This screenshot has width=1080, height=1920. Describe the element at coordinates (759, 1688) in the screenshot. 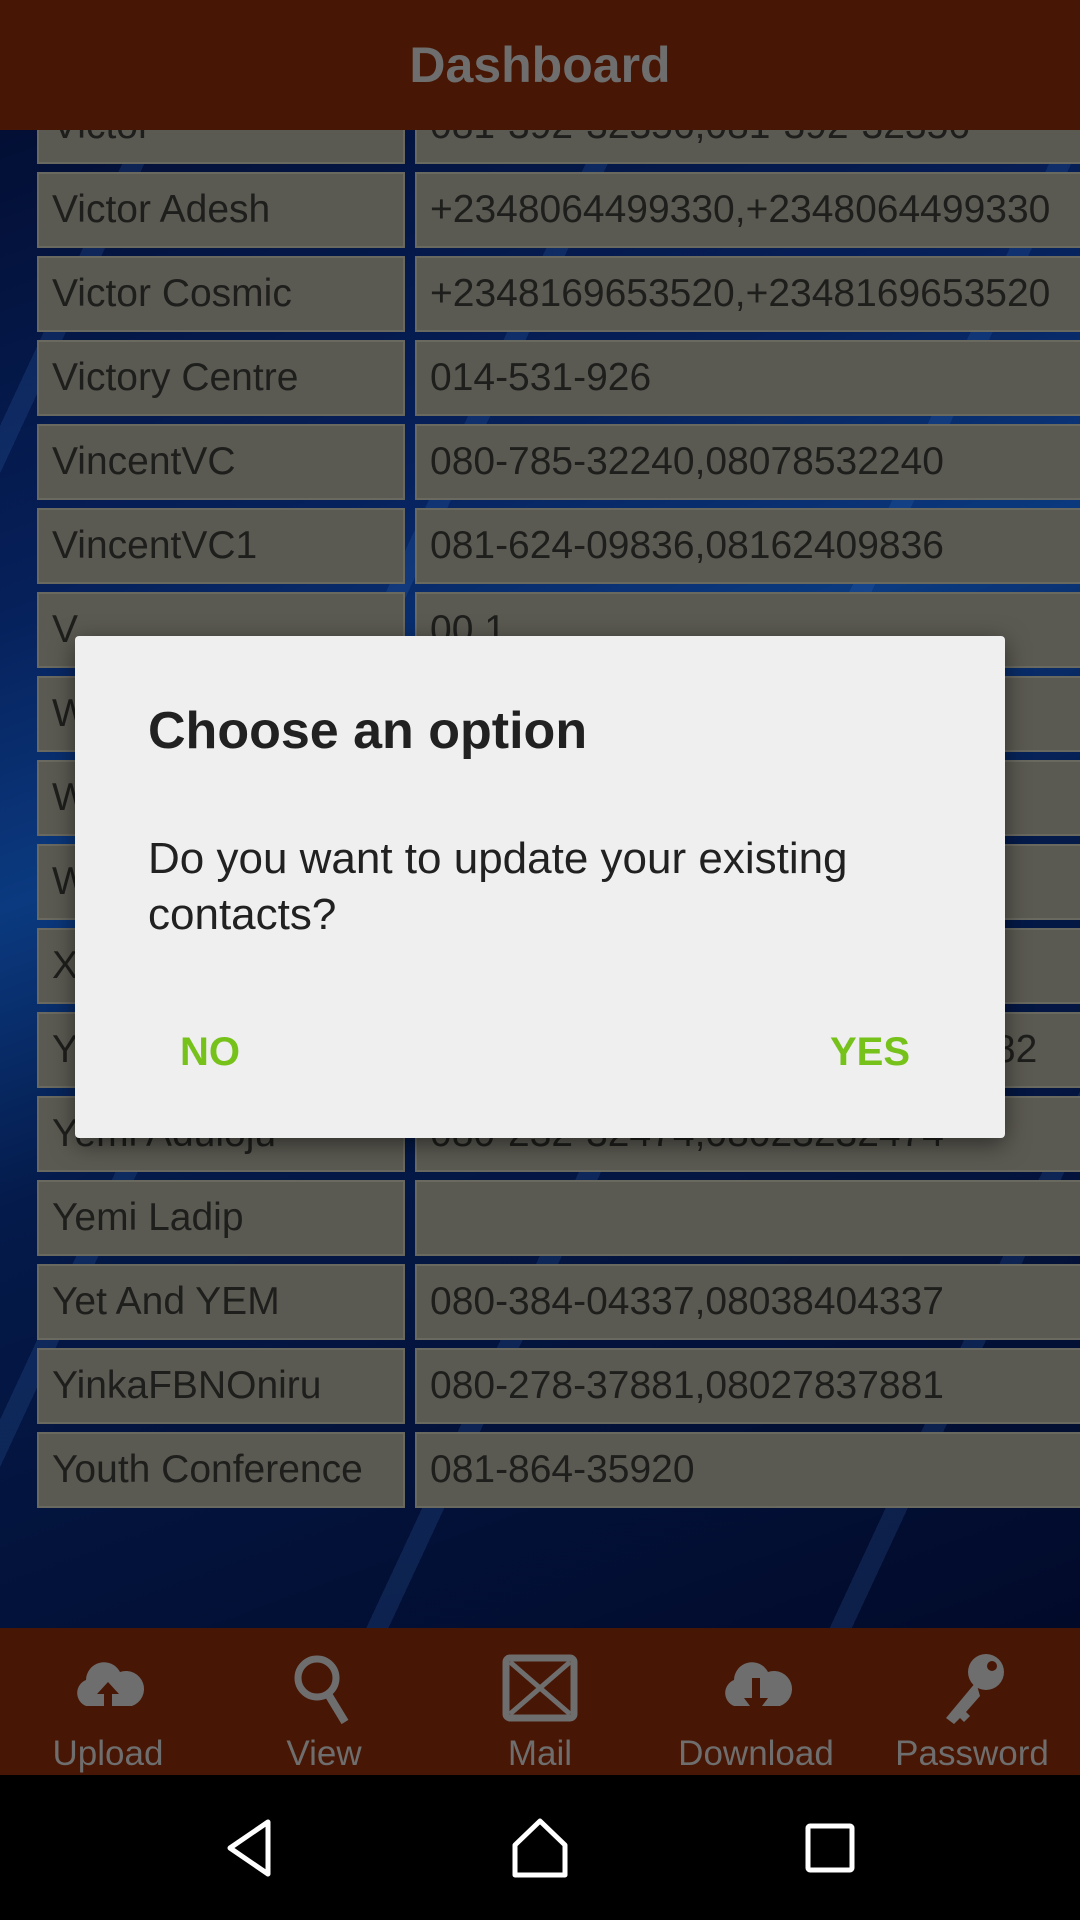

I see `cloud-download-icon` at that location.